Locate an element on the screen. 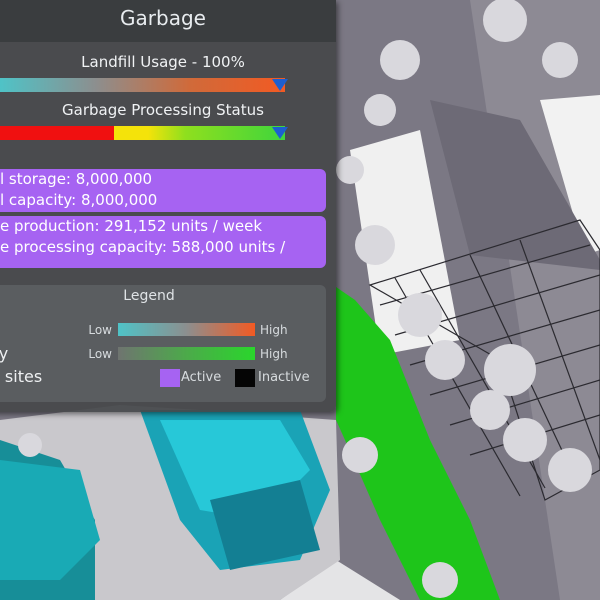 The width and height of the screenshot is (600, 600). total-capacity-text: l capacity: 8,000,000 is located at coordinates (79, 200).